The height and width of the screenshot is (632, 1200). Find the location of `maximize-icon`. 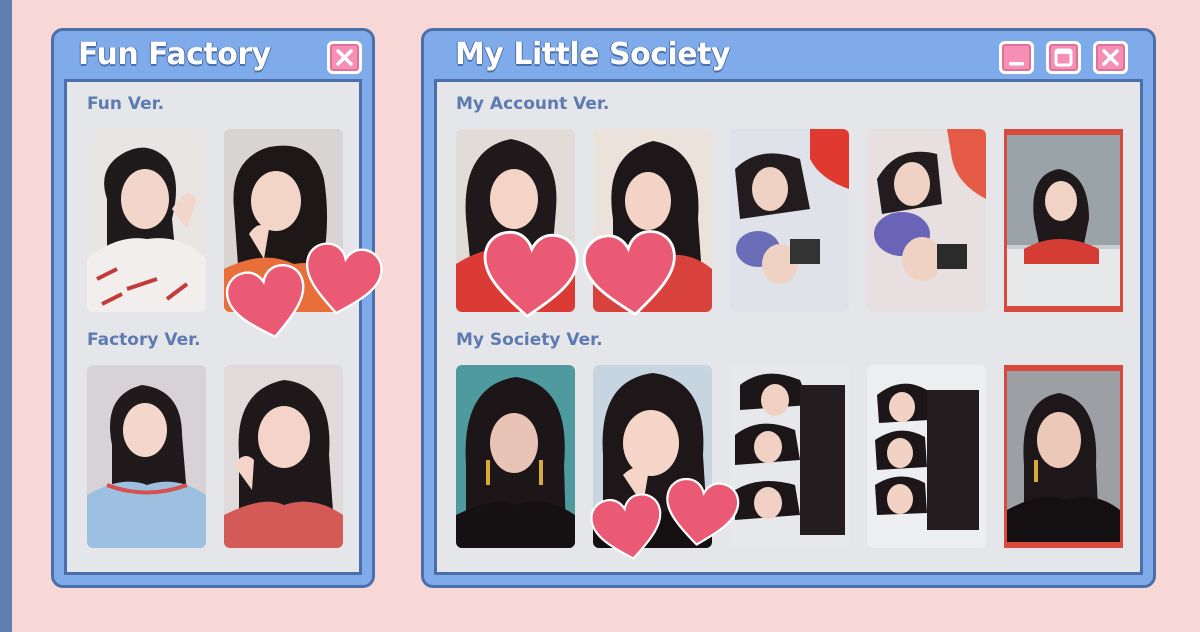

maximize-icon is located at coordinates (1063, 57).